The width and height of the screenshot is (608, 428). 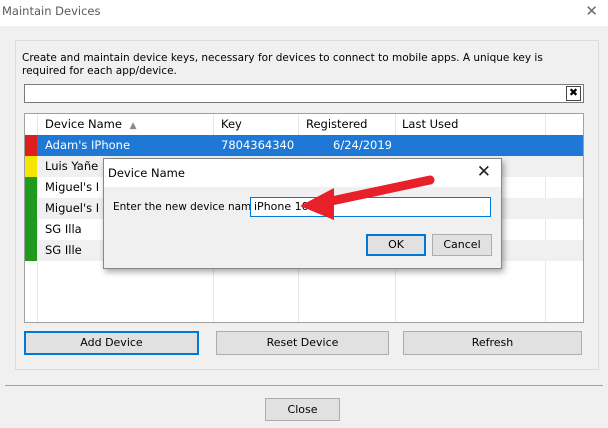 I want to click on title-bar: Maintain Devices ✕, so click(x=304, y=13).